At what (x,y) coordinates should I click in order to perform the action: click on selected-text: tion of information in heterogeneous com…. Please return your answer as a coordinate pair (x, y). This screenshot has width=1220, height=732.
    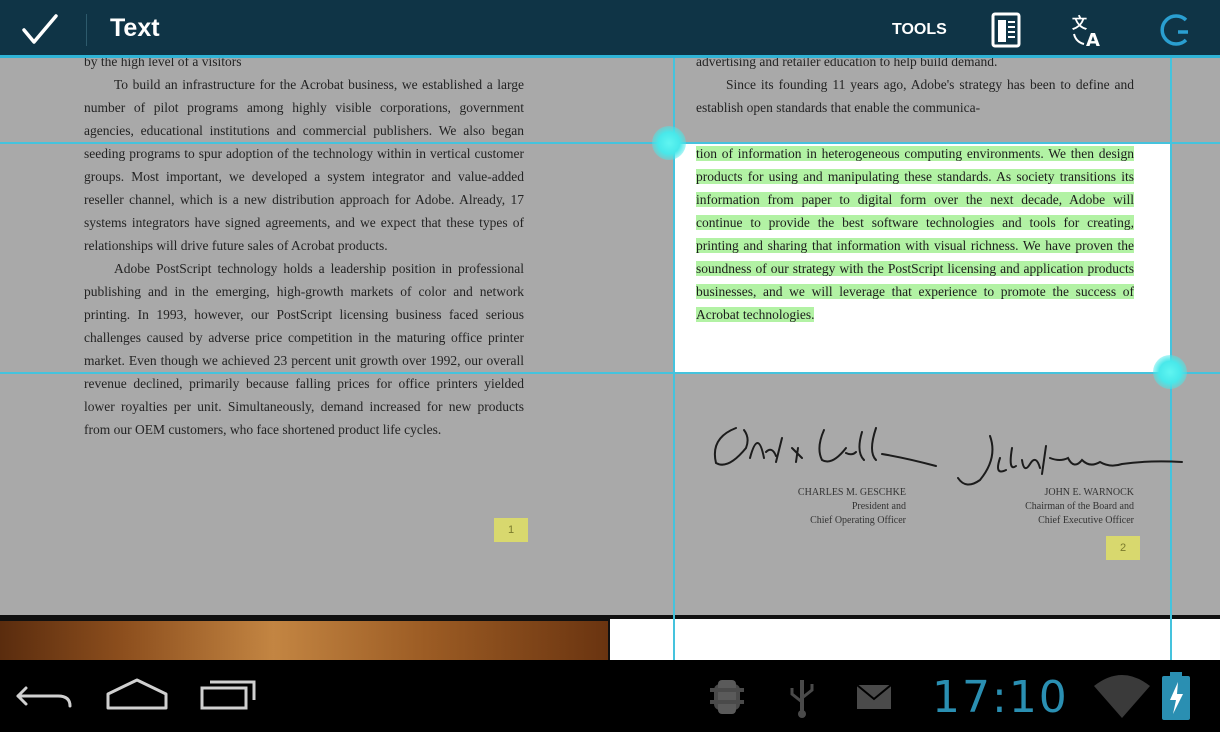
    Looking at the image, I should click on (915, 234).